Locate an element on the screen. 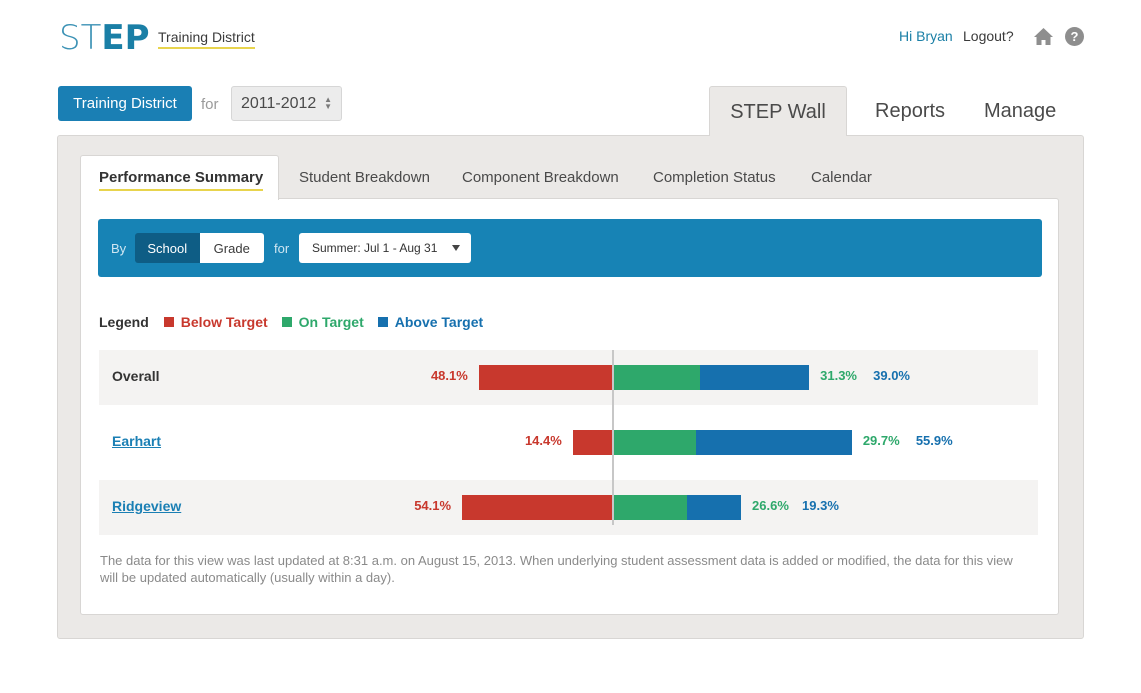 The image size is (1141, 693). period-for-label: for is located at coordinates (282, 248).